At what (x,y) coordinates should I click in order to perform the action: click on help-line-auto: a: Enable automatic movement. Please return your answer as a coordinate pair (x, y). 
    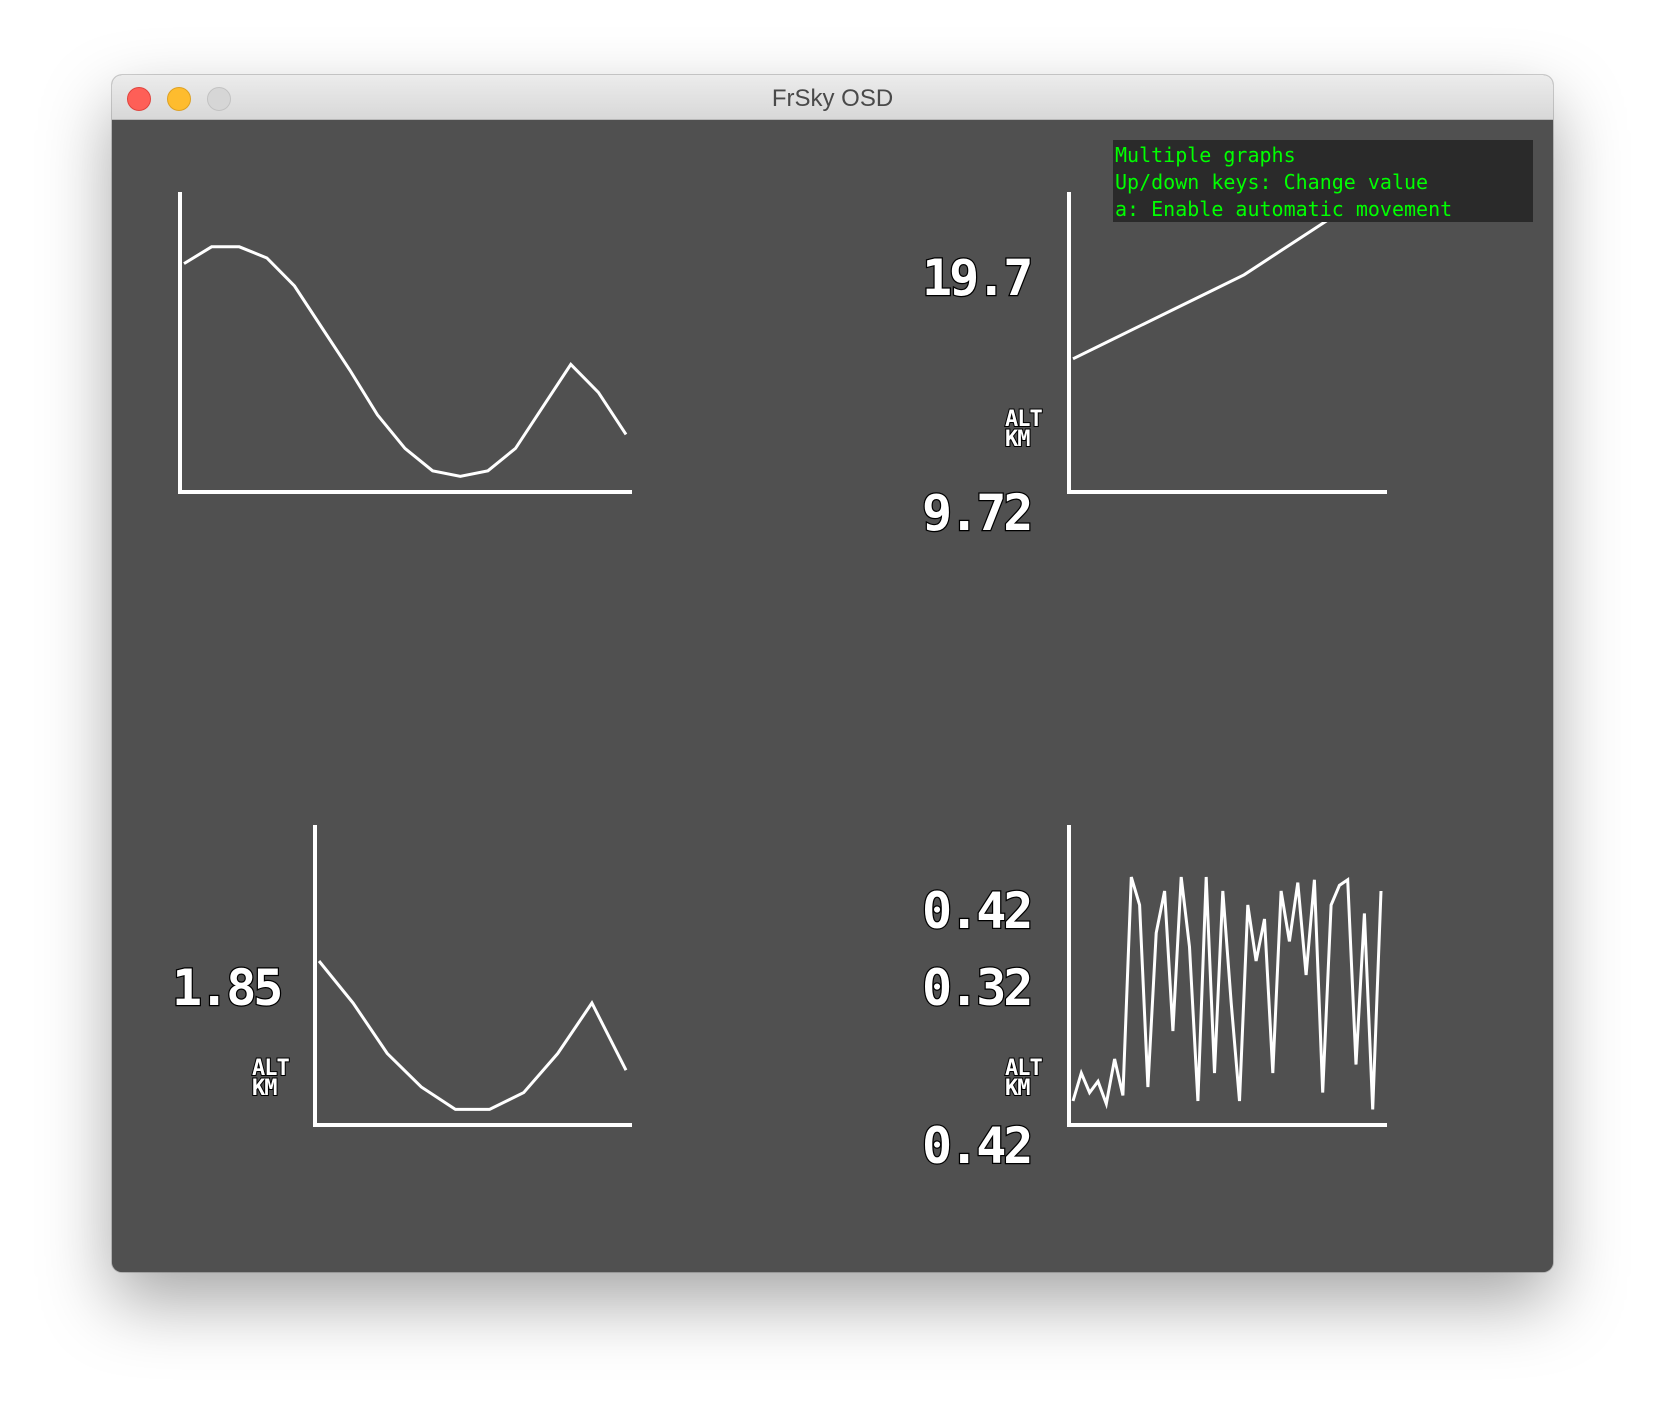
    Looking at the image, I should click on (1284, 209).